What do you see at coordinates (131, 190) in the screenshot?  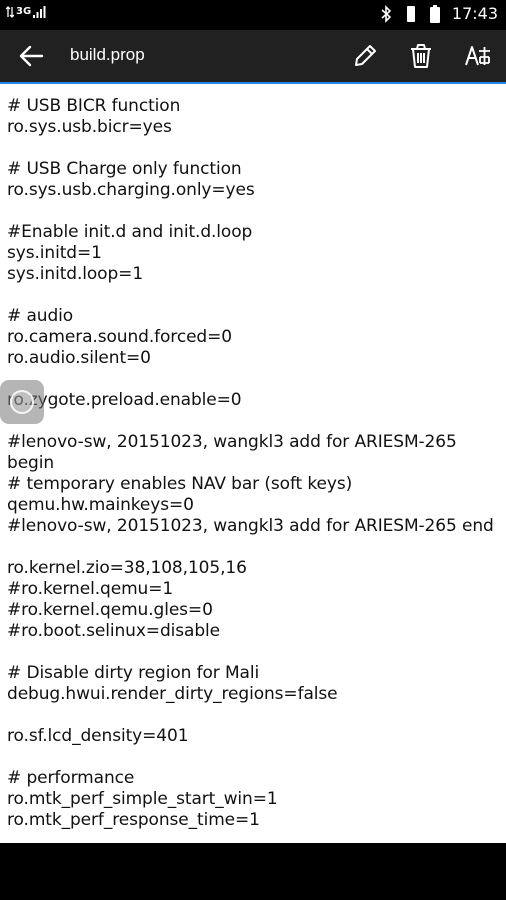 I see `text-line: ro.sys.usb.charging.only=yes` at bounding box center [131, 190].